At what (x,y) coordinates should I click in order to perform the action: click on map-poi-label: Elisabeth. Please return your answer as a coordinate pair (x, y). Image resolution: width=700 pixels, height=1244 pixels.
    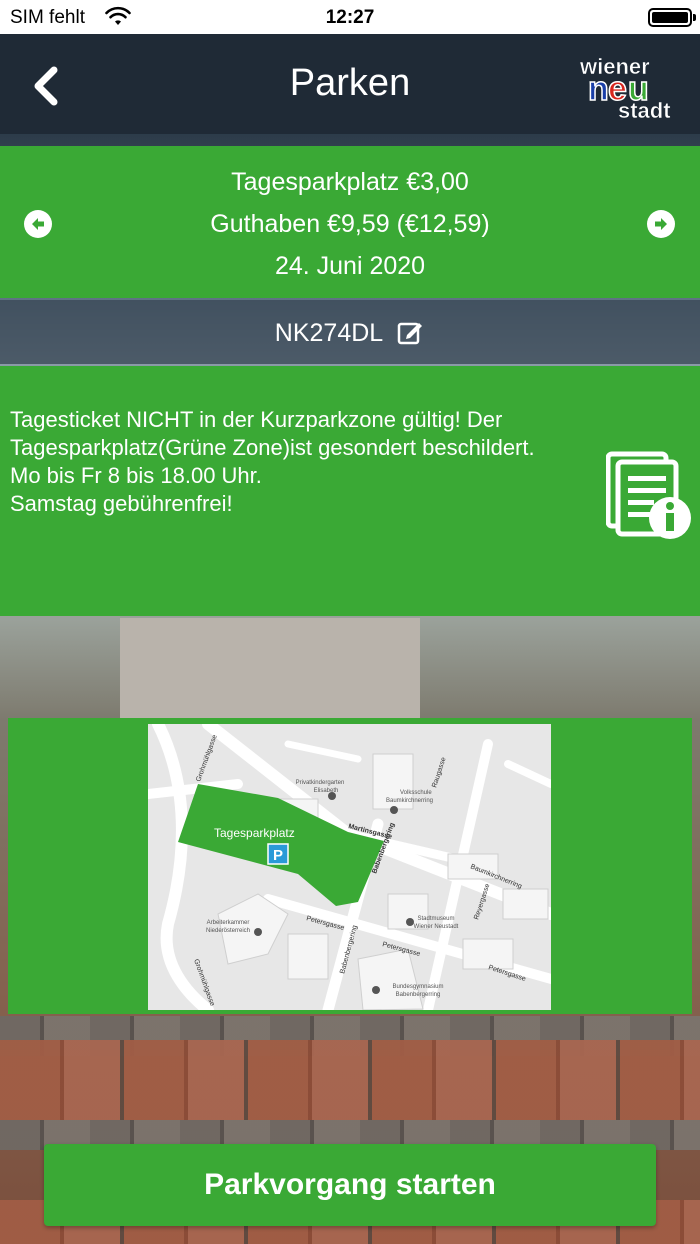
    Looking at the image, I should click on (326, 791).